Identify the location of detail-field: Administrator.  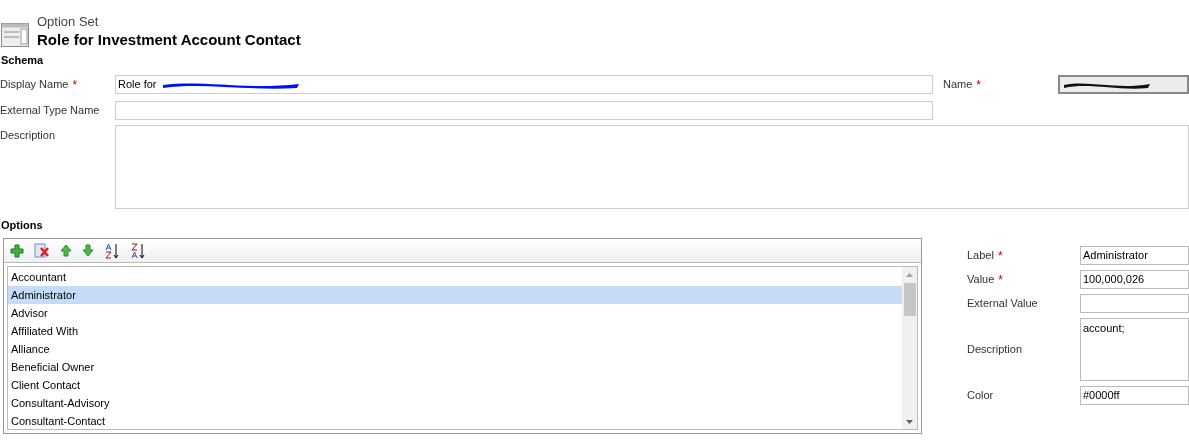
(1134, 255).